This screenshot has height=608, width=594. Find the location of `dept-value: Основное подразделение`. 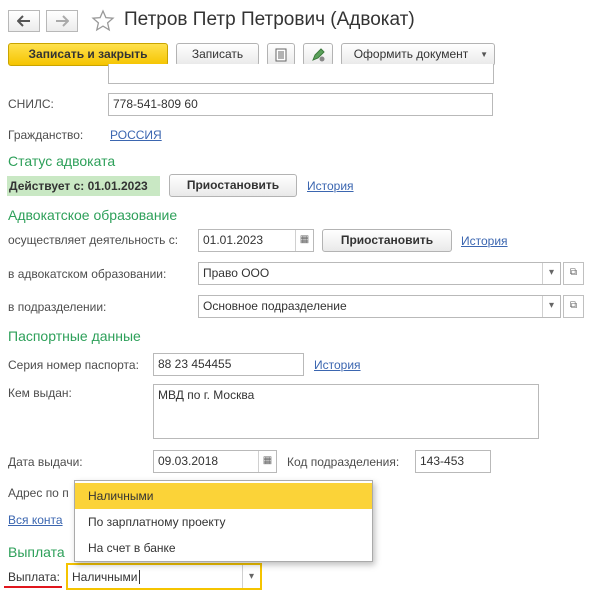

dept-value: Основное подразделение is located at coordinates (275, 306).